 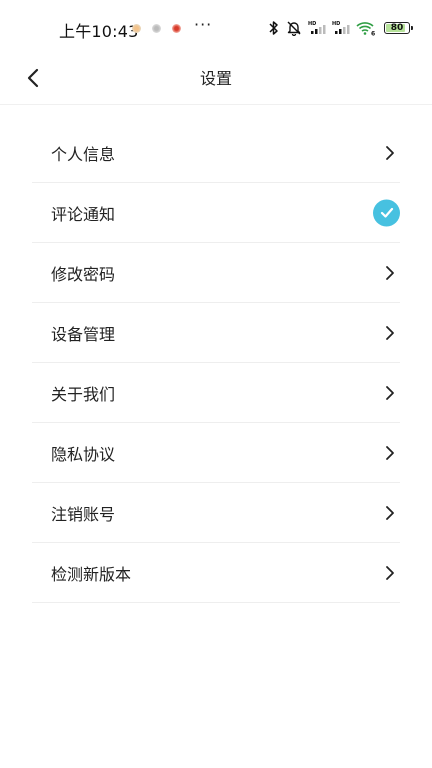 I want to click on settings-item-about-us: 关于我们, so click(x=216, y=393).